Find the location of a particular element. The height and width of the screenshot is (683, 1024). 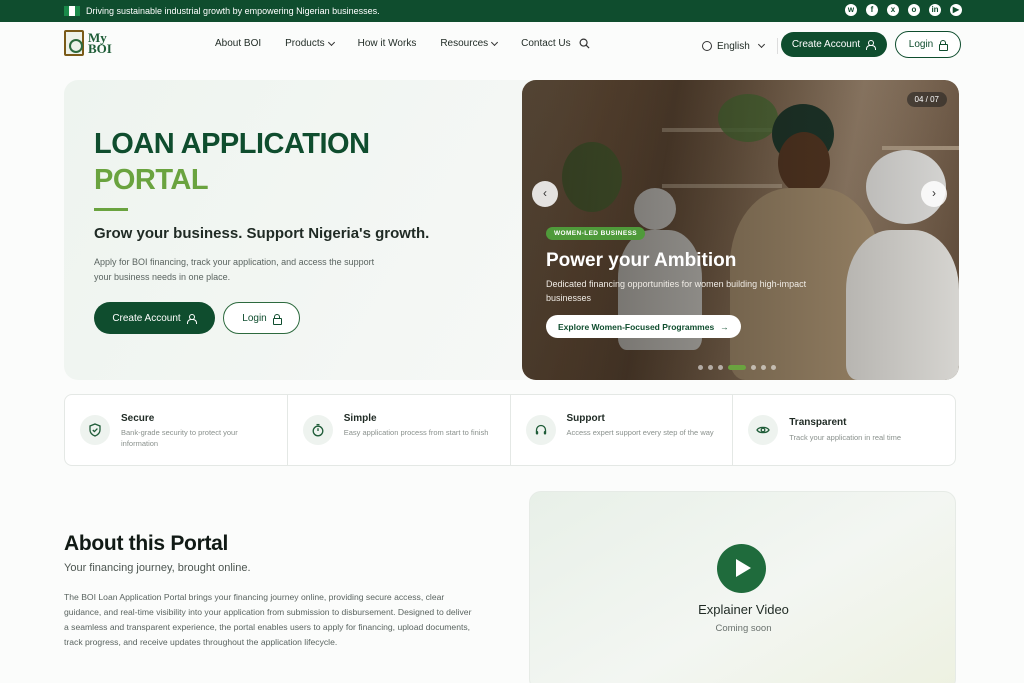

whatsapp-icon: w is located at coordinates (851, 10).